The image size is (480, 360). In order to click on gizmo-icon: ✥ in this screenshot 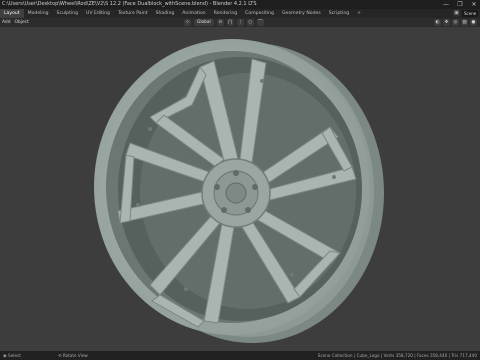, I will do `click(446, 22)`.